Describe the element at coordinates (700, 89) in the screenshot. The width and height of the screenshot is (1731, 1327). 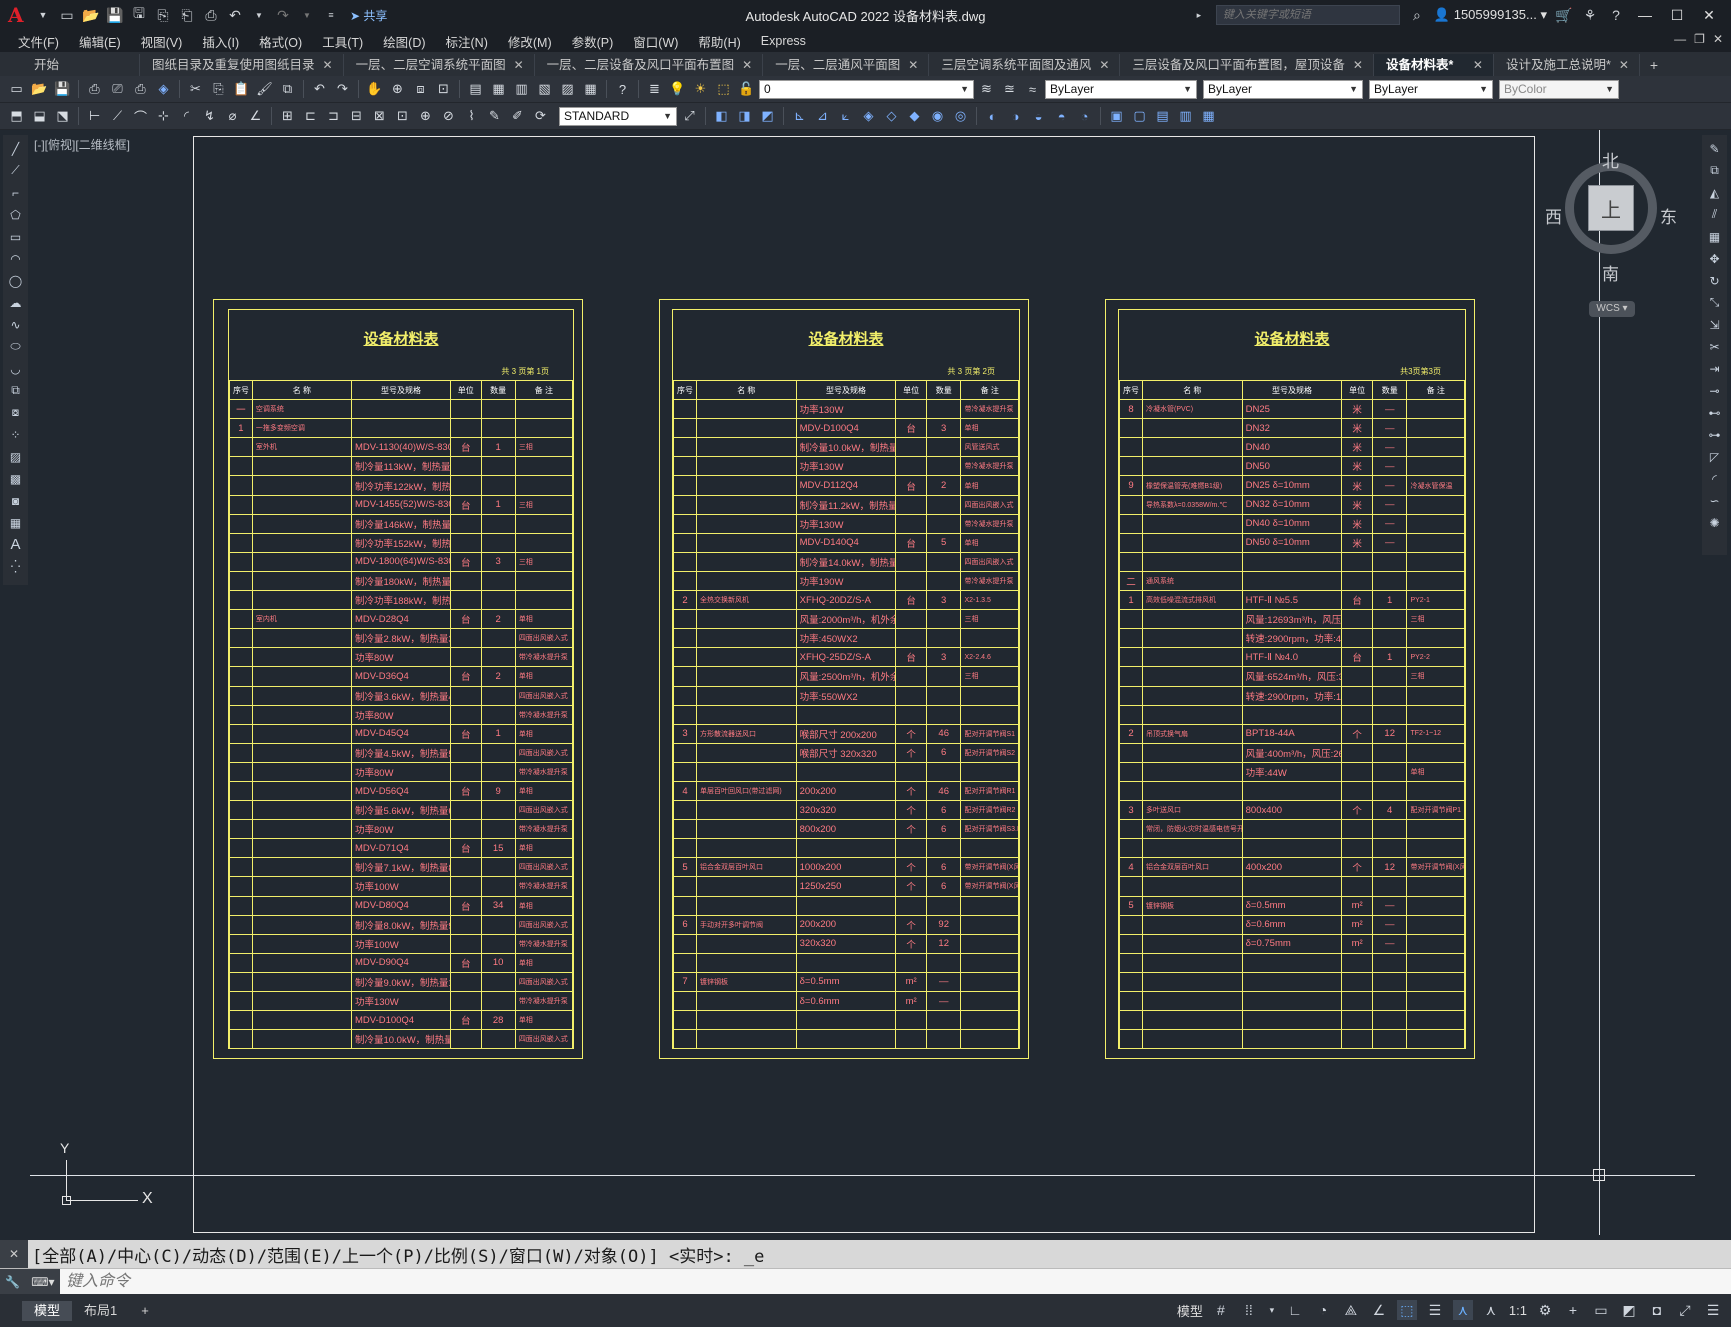
I see `layer-freeze-icon: ☀` at that location.